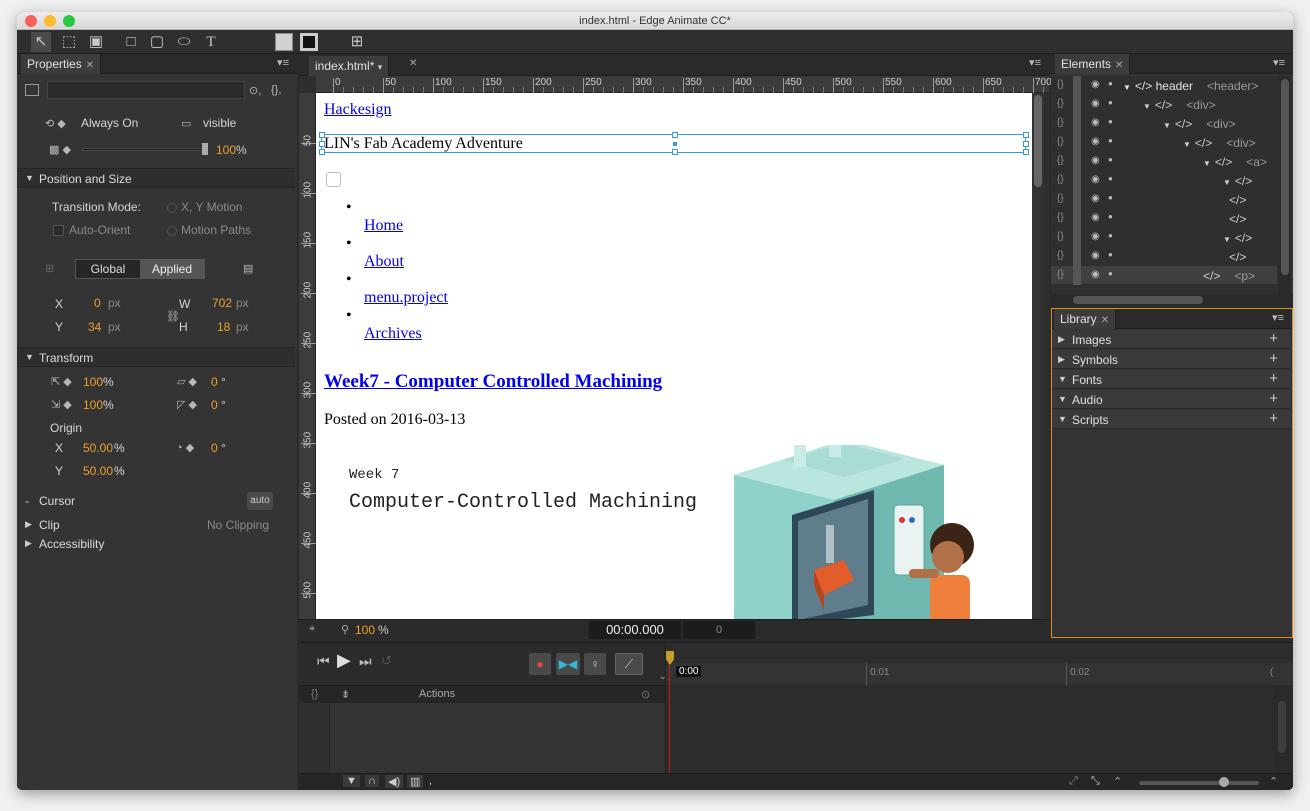  Describe the element at coordinates (629, 664) in the screenshot. I see `easing-icon: ⟋` at that location.